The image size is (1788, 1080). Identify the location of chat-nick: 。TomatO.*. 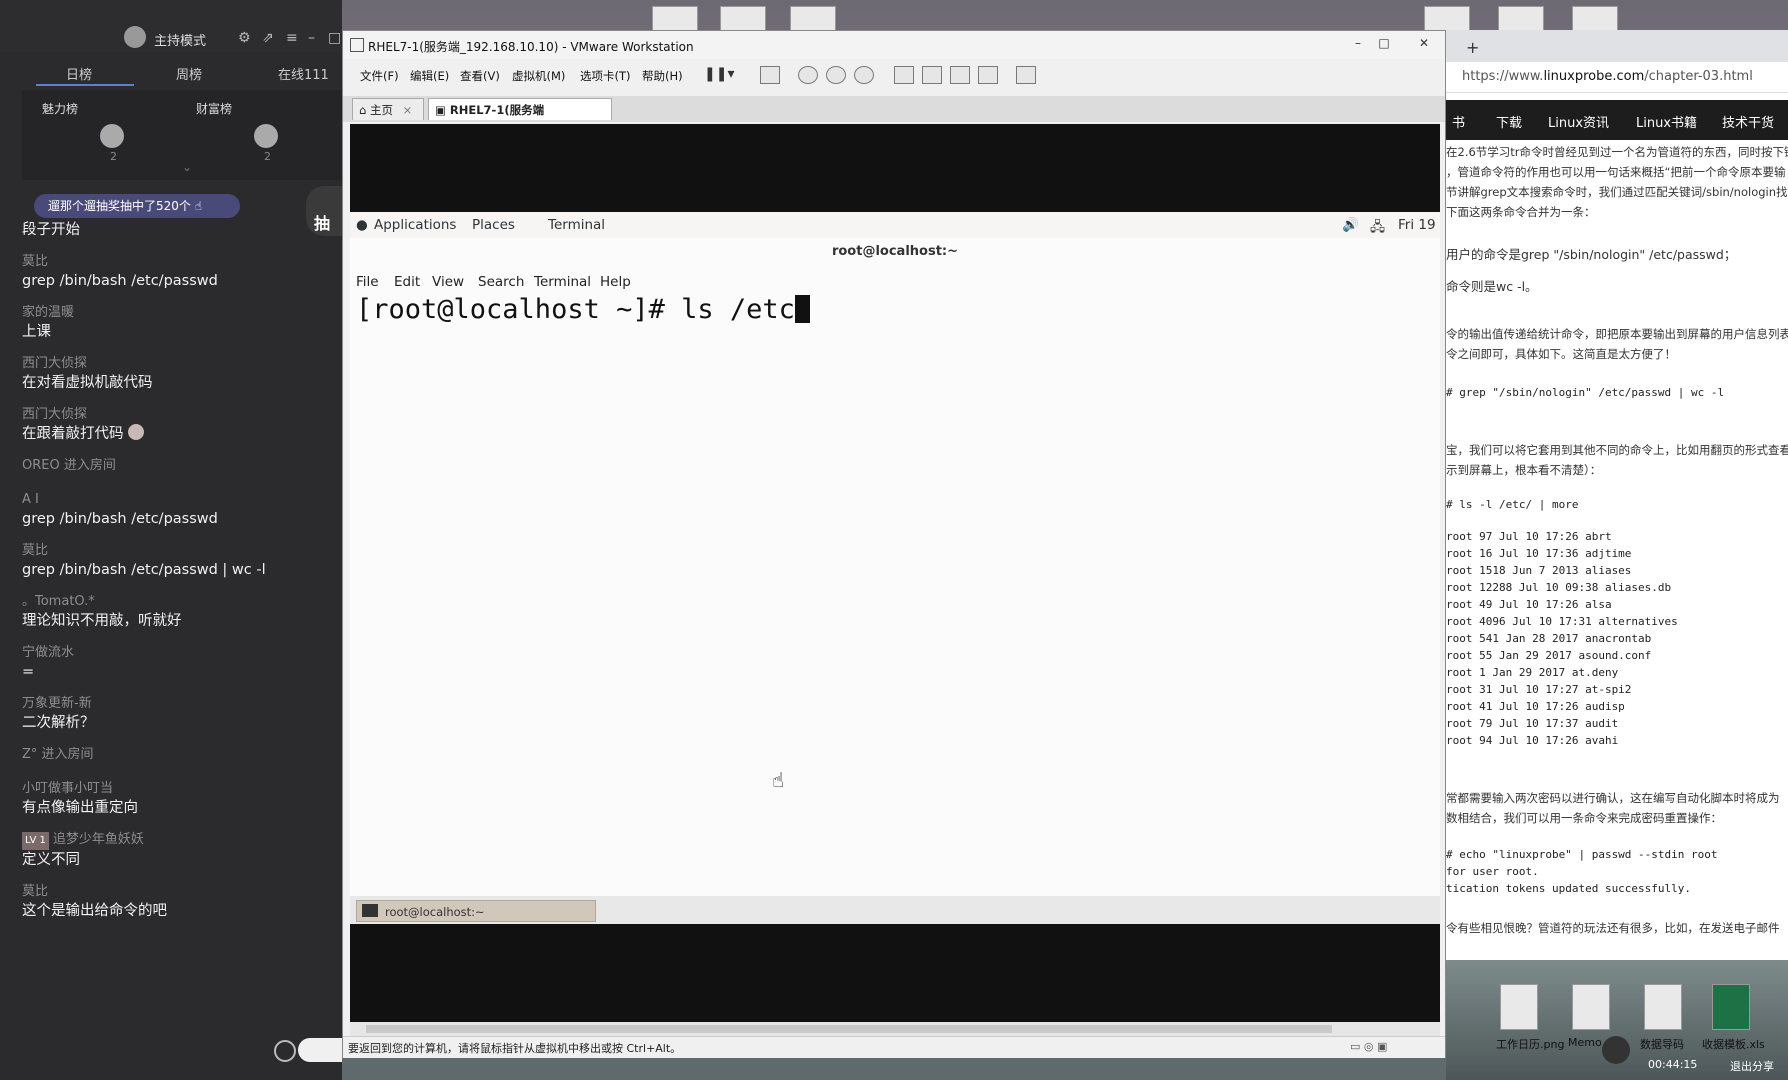
(177, 602).